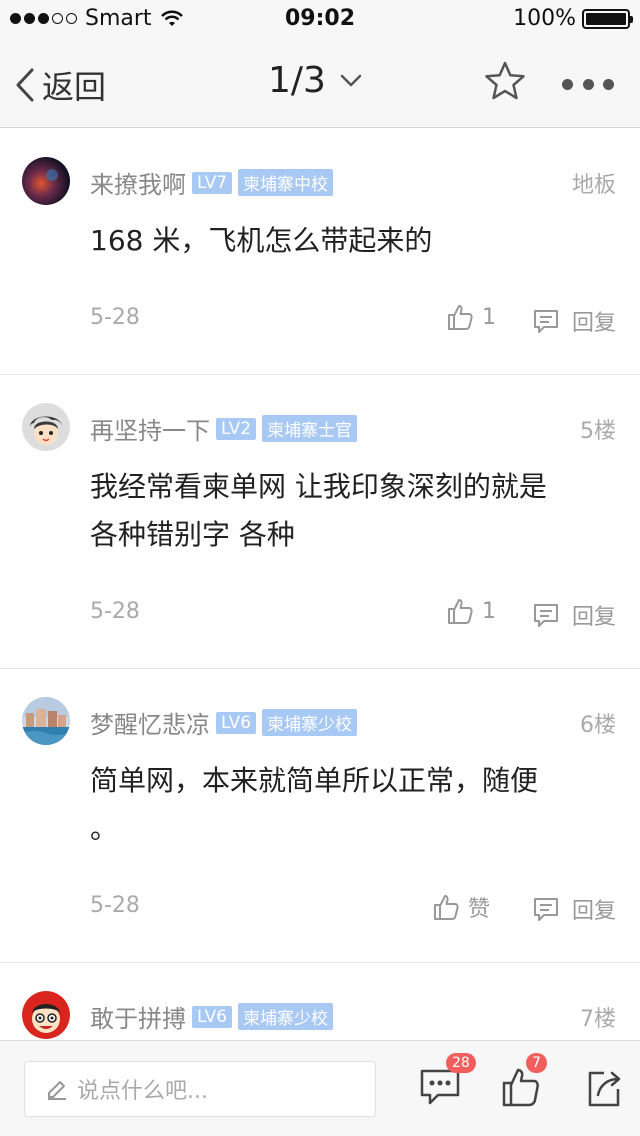 This screenshot has height=1136, width=640. Describe the element at coordinates (74, 87) in the screenshot. I see `back-label: 返回` at that location.